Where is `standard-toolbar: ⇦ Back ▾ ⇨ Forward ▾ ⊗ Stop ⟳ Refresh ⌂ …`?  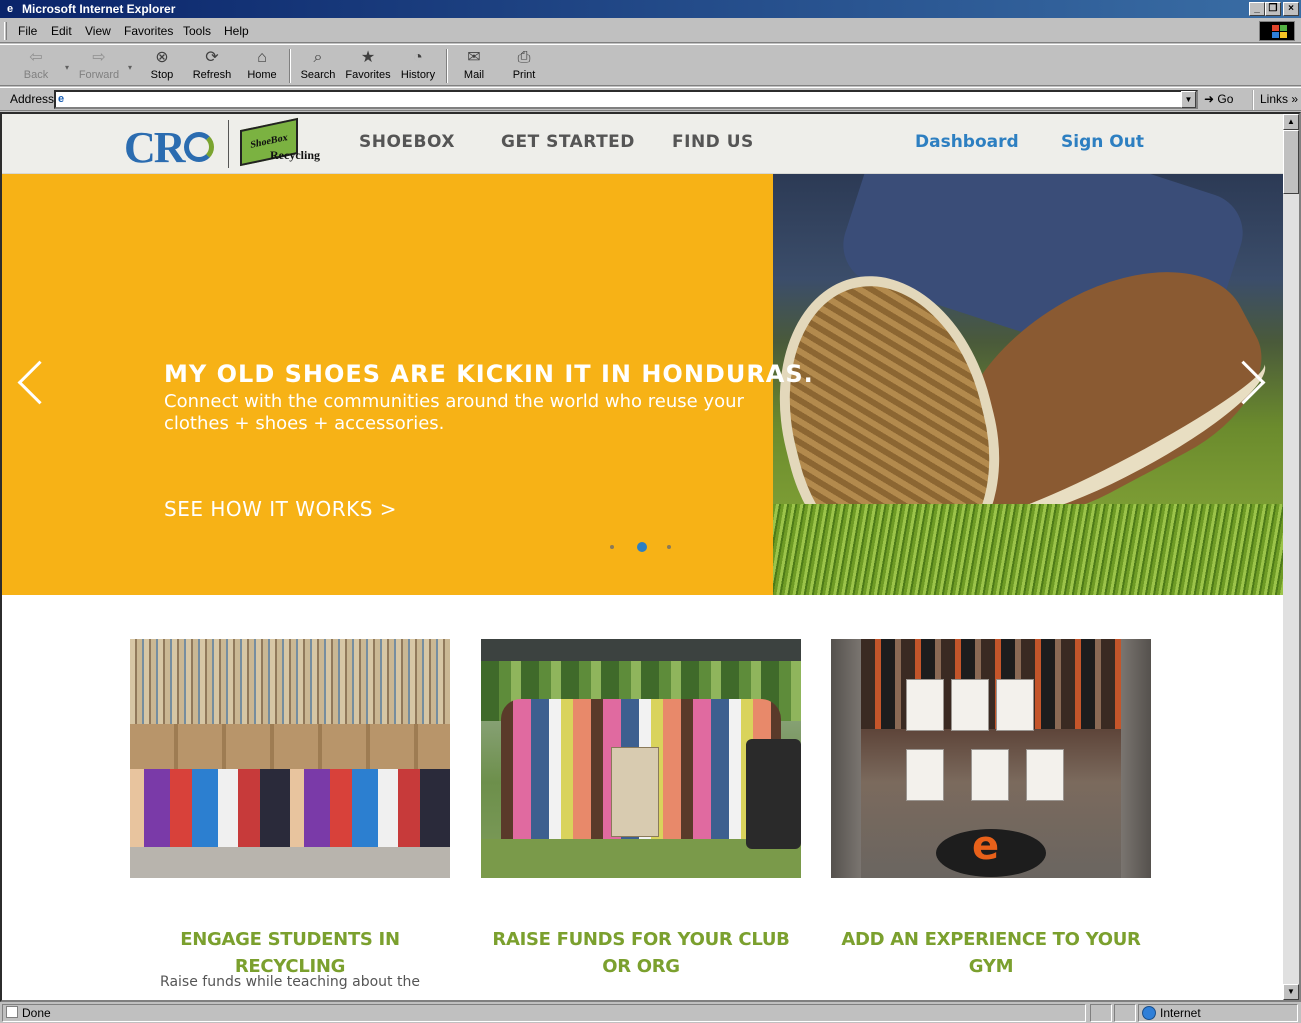
standard-toolbar: ⇦ Back ▾ ⇨ Forward ▾ ⊗ Stop ⟳ Refresh ⌂ … is located at coordinates (650, 65).